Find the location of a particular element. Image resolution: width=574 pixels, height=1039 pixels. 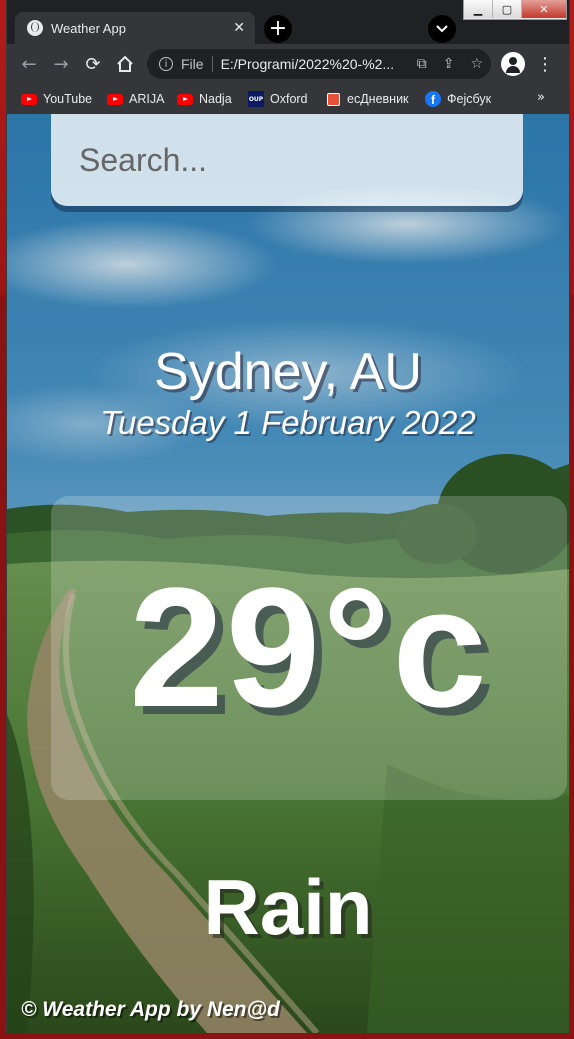

bookmark-facebook: f Фејсбук is located at coordinates (458, 99).